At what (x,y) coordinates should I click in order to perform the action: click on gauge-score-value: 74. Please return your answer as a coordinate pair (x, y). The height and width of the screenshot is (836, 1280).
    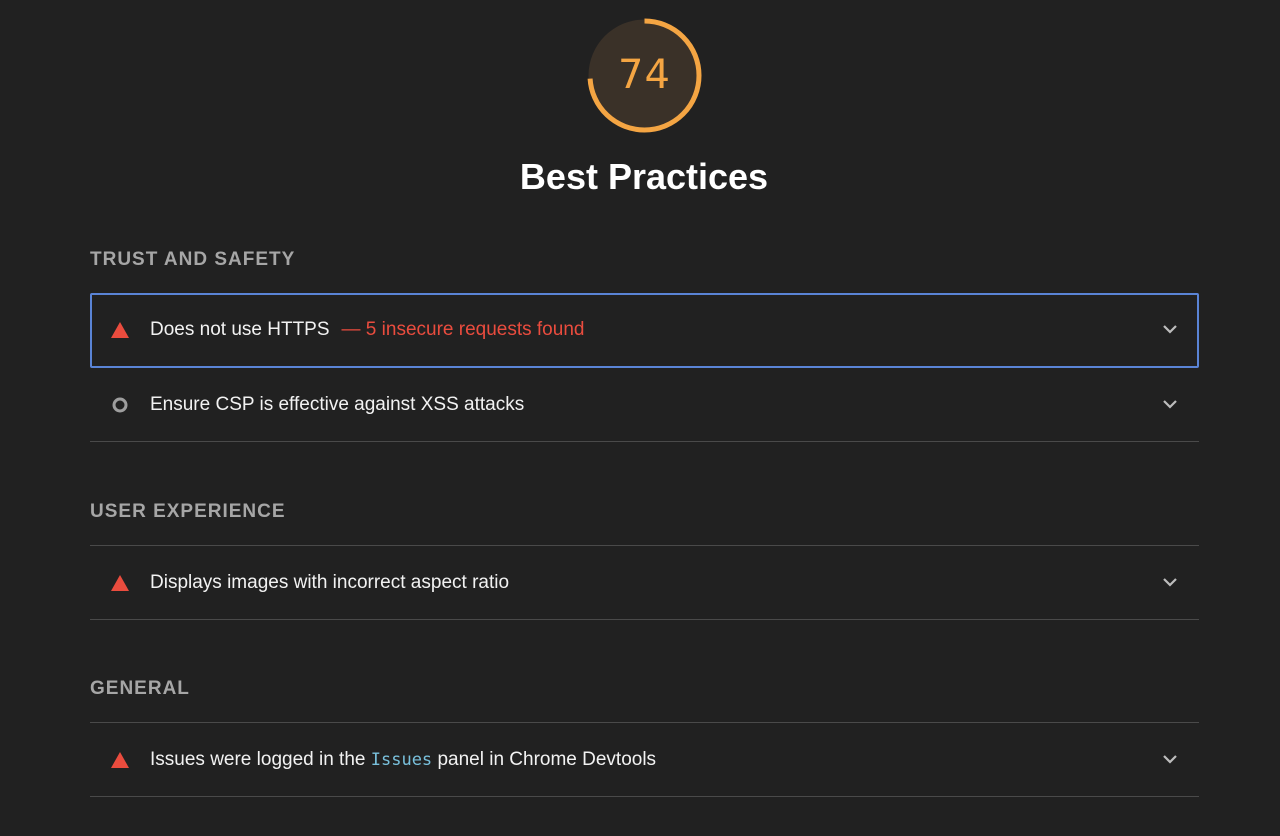
    Looking at the image, I should click on (644, 75).